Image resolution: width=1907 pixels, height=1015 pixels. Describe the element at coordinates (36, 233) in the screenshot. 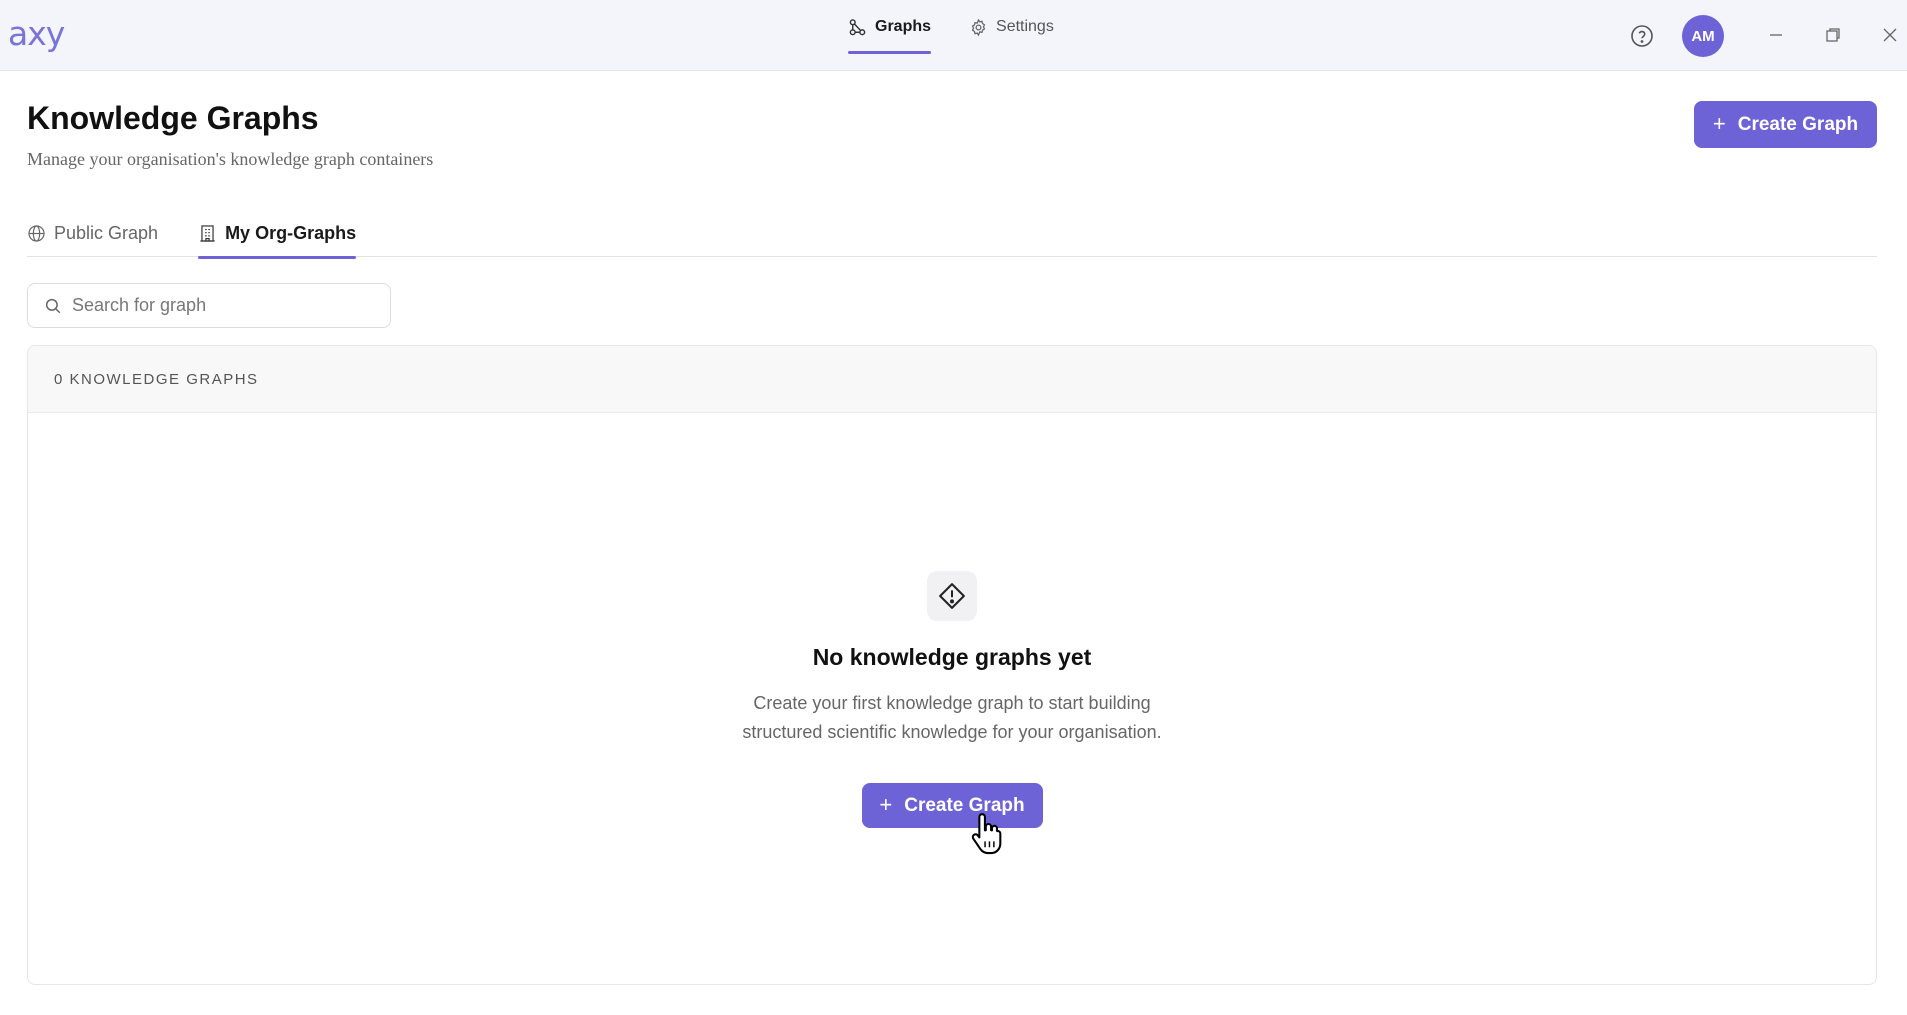

I see `globe-icon` at that location.